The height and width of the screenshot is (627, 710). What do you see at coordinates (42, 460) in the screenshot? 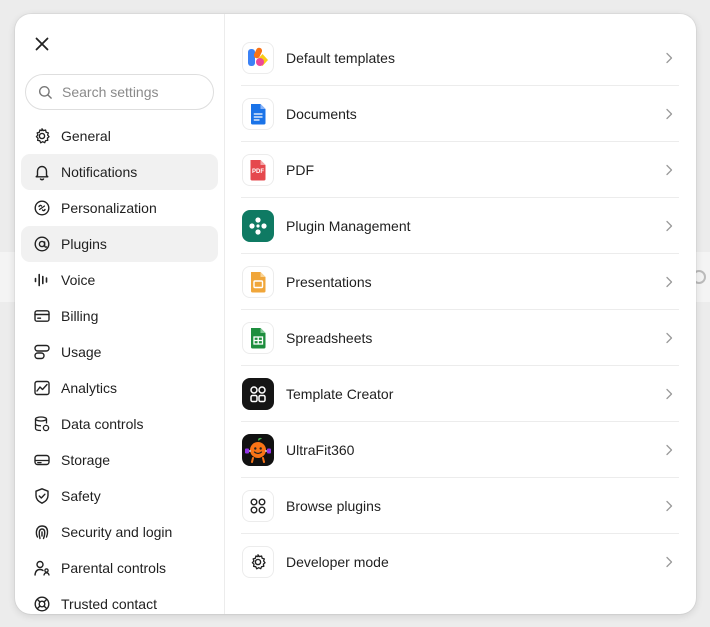
I see `storage-icon` at bounding box center [42, 460].